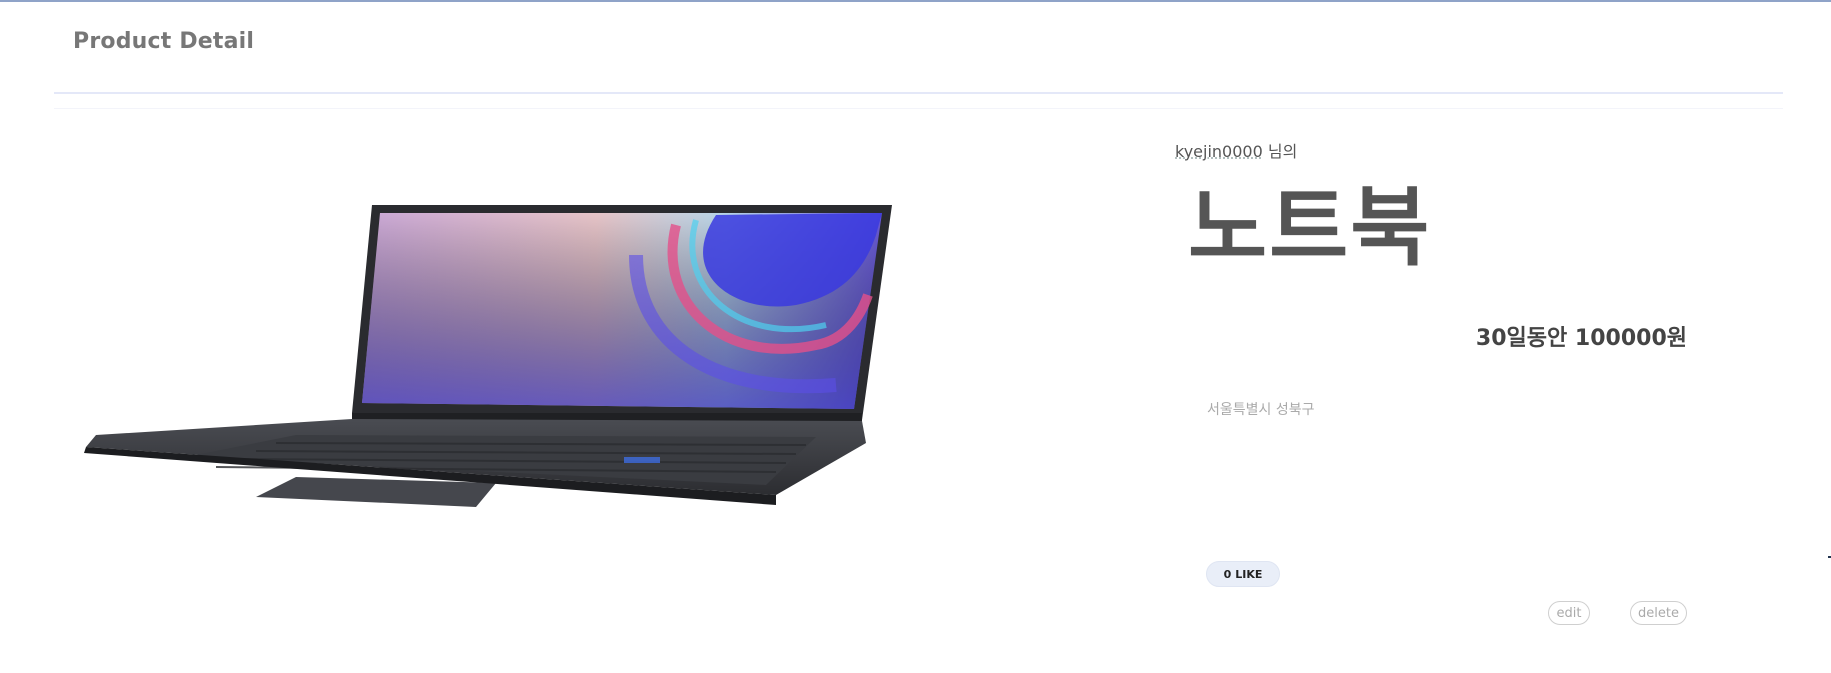 The width and height of the screenshot is (1831, 673). What do you see at coordinates (915, 1) in the screenshot?
I see `top-accent-bar` at bounding box center [915, 1].